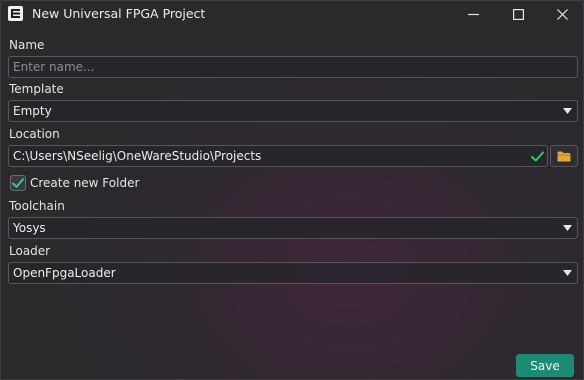 The height and width of the screenshot is (380, 584). I want to click on folder-icon, so click(564, 156).